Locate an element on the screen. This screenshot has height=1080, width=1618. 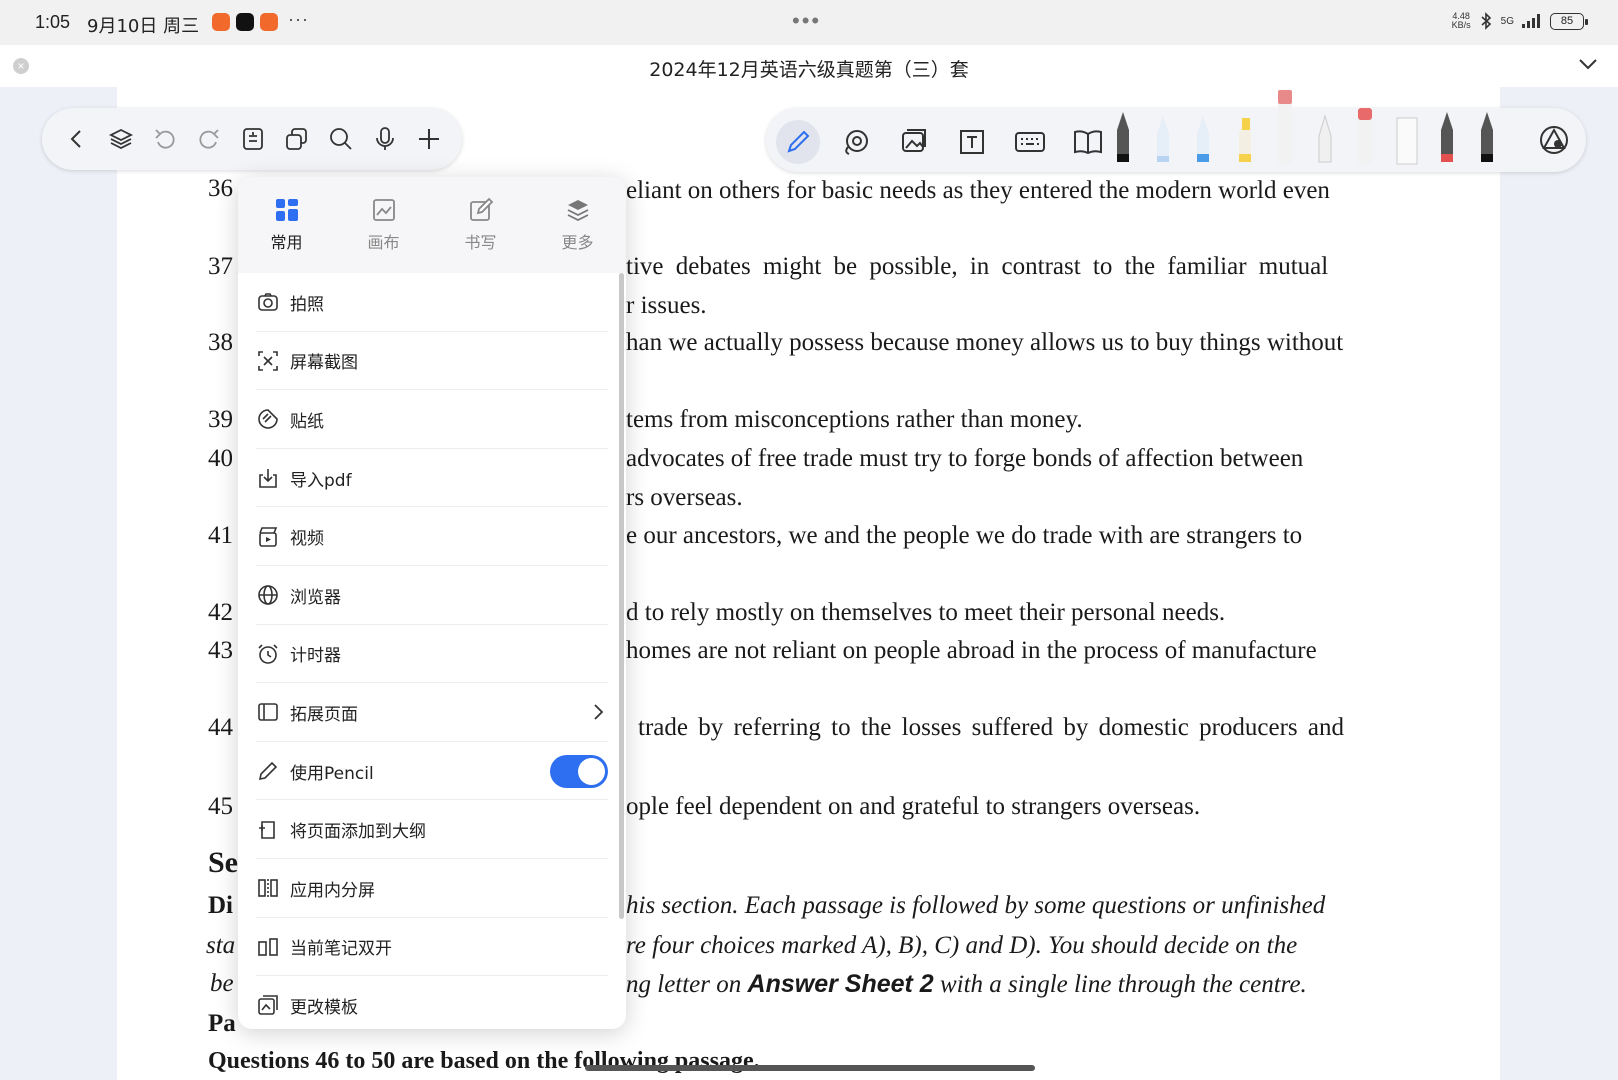
directions-text-pre: ng letter on is located at coordinates (687, 984).